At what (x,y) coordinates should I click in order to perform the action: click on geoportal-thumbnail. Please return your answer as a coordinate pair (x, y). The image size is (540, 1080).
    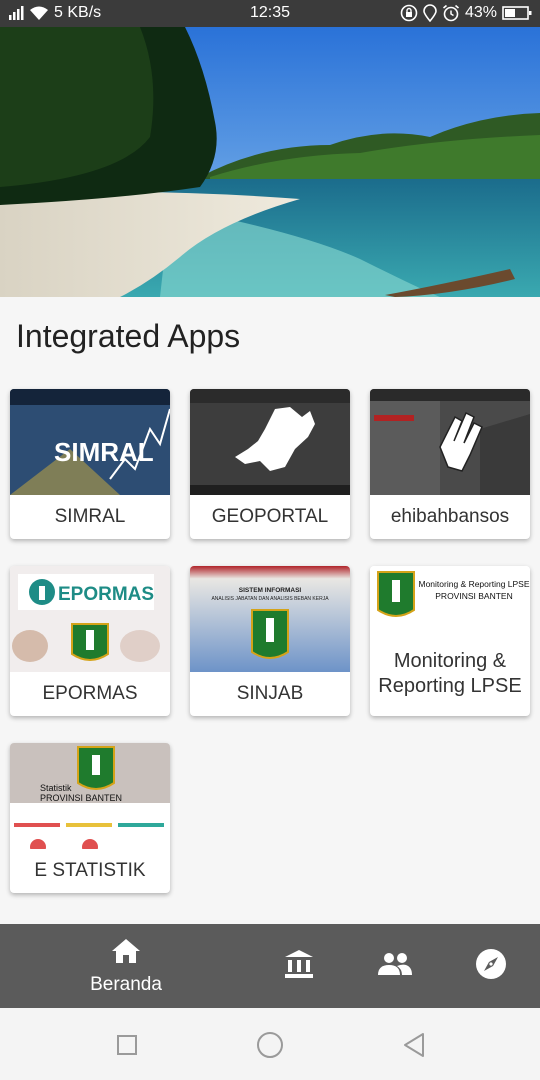
    Looking at the image, I should click on (270, 442).